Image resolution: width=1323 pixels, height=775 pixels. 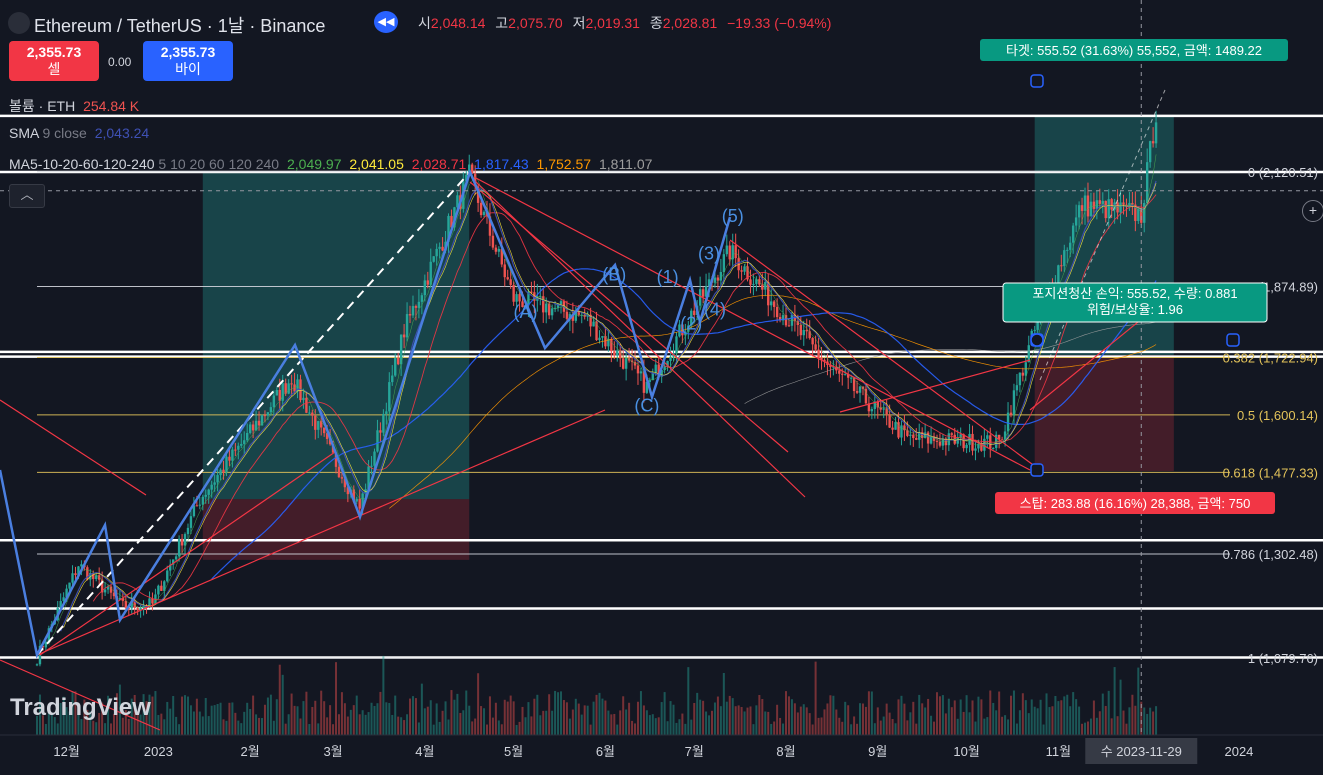 What do you see at coordinates (27, 196) in the screenshot?
I see `collapse-legend-icon: ︿` at bounding box center [27, 196].